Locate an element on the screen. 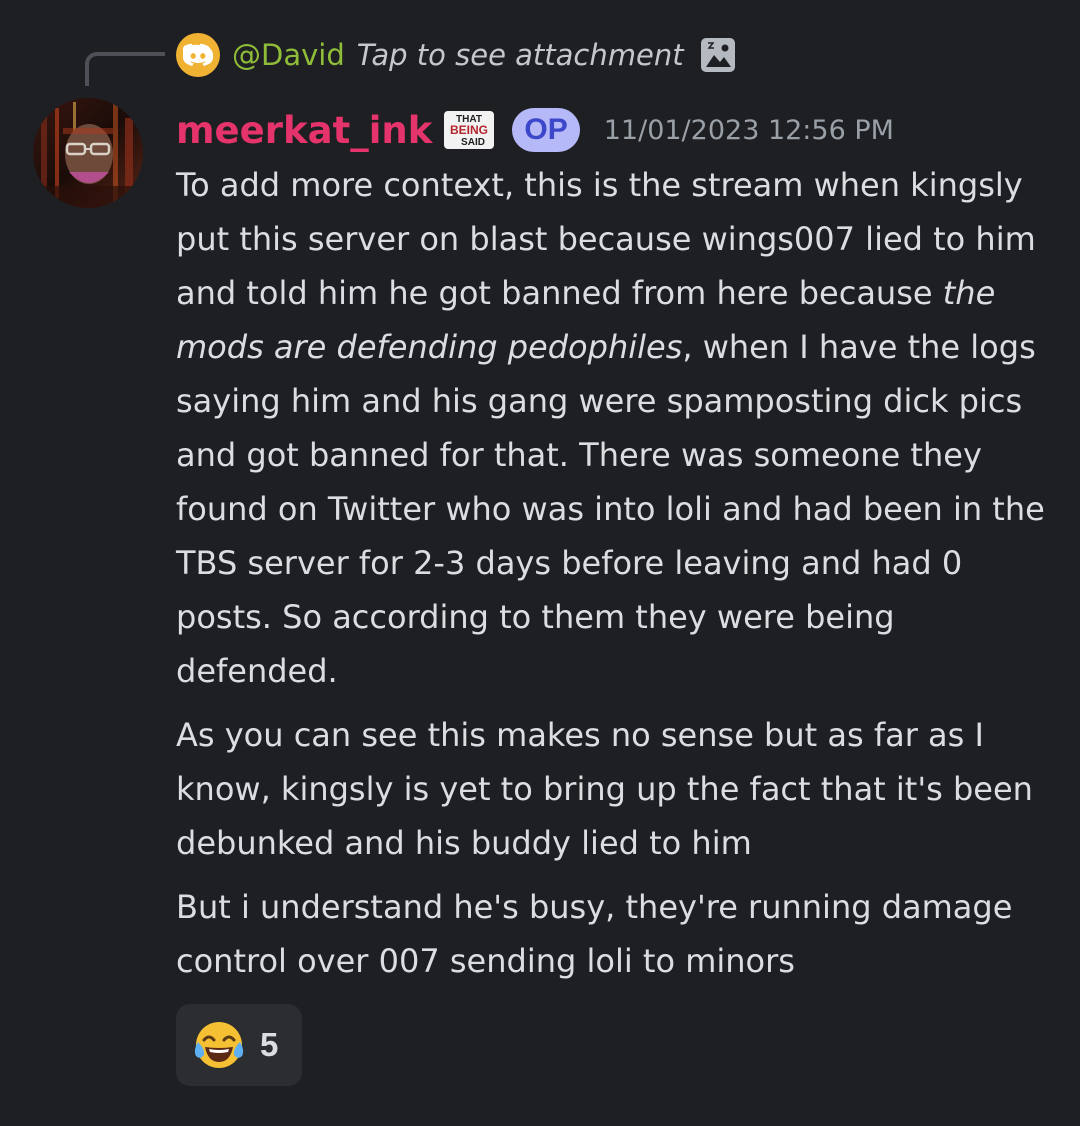 This screenshot has height=1126, width=1080. role-icon-line2: BEING is located at coordinates (469, 130).